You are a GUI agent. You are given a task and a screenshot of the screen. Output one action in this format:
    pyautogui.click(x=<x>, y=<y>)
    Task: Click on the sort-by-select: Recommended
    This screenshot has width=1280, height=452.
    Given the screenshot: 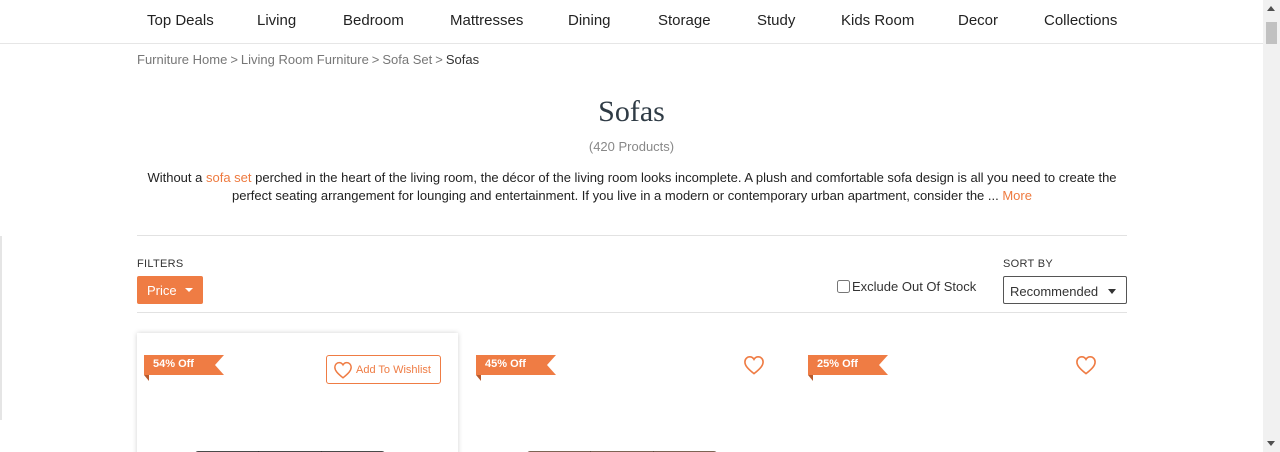 What is the action you would take?
    pyautogui.click(x=1065, y=290)
    